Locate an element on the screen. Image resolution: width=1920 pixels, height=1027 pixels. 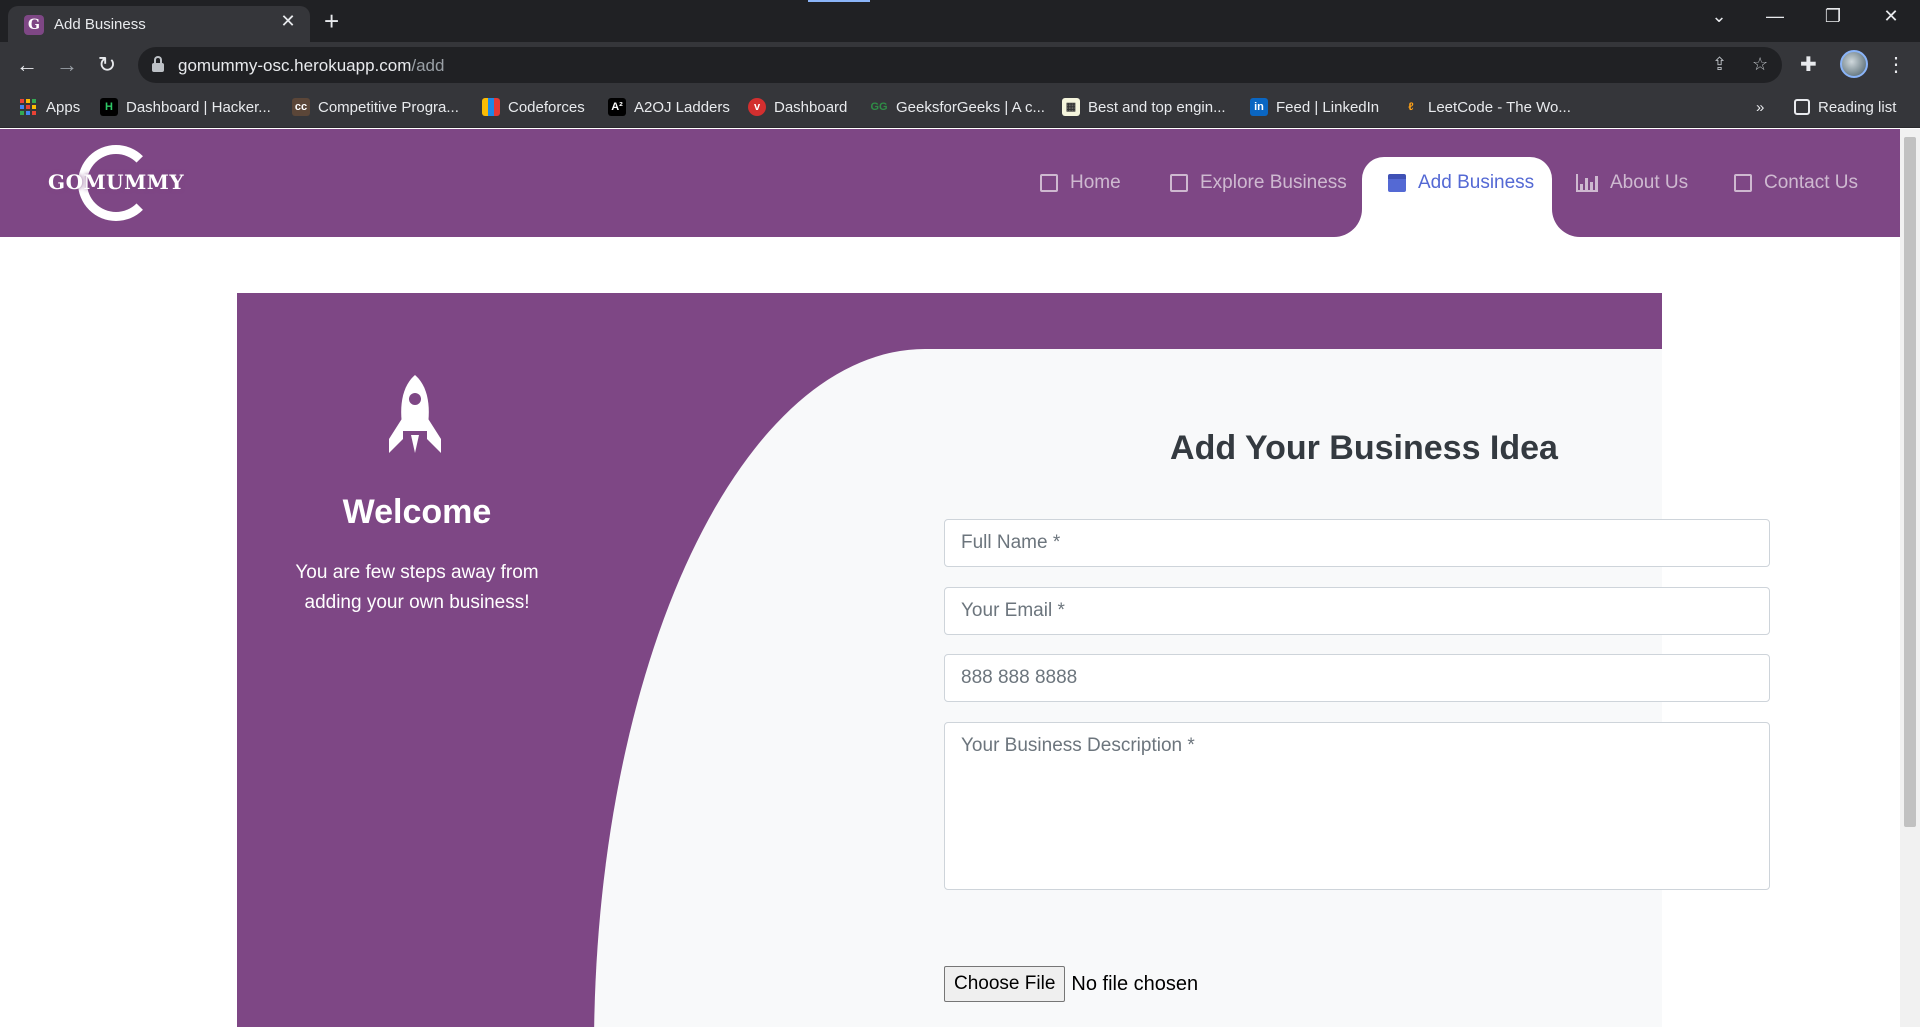
back-icon: ← is located at coordinates (27, 65).